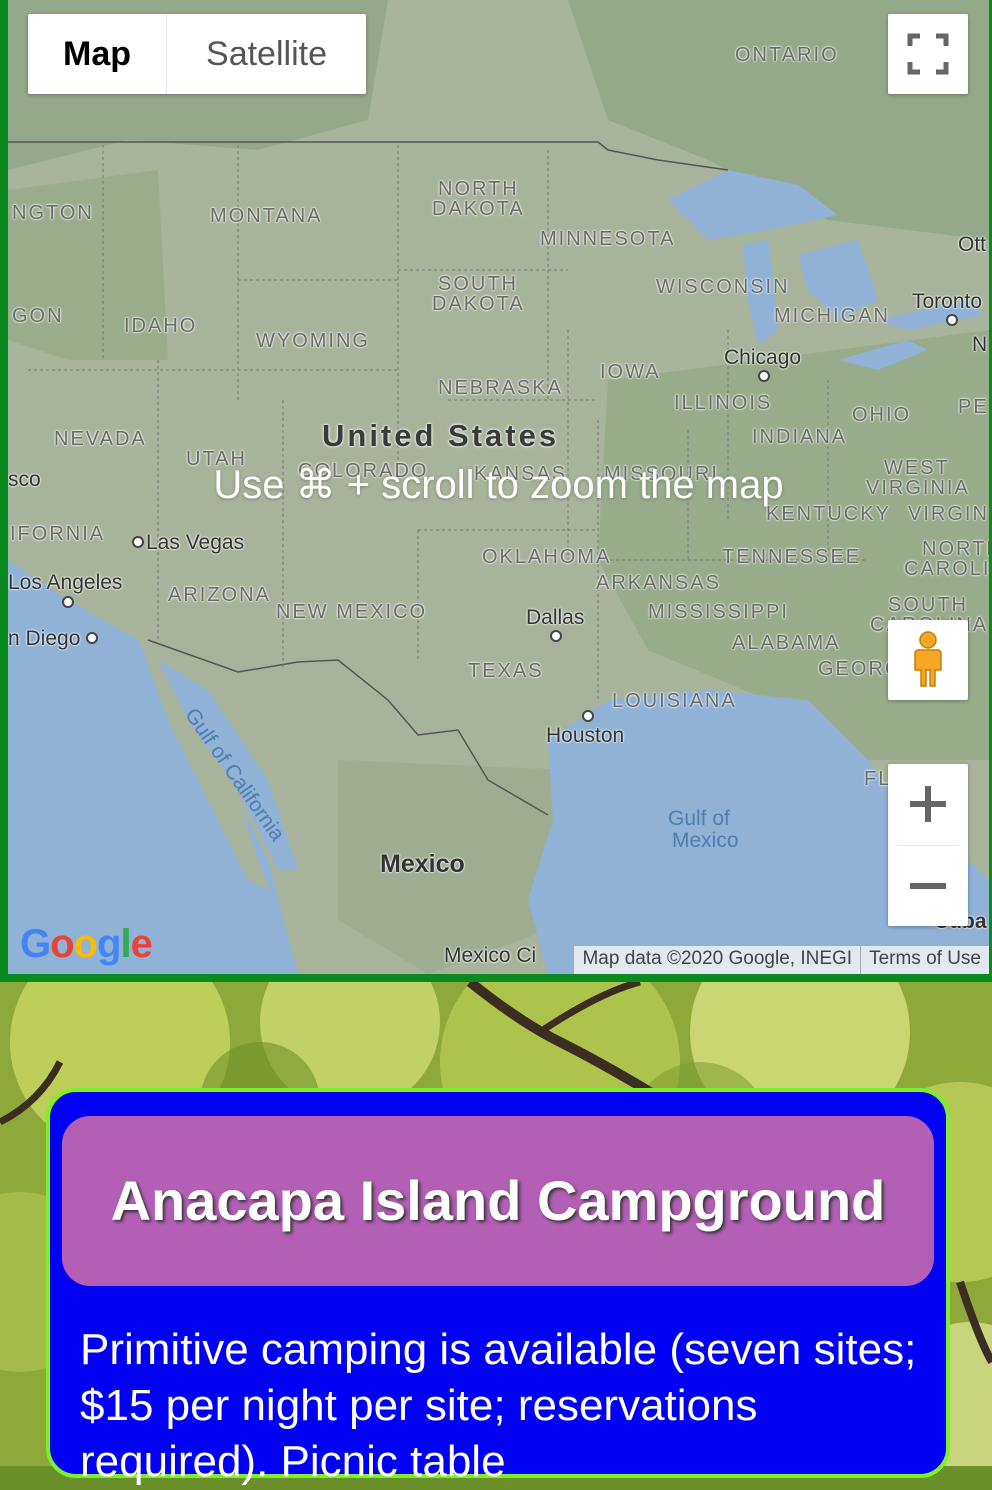 This screenshot has width=992, height=1490. What do you see at coordinates (973, 407) in the screenshot?
I see `region-label: PE` at bounding box center [973, 407].